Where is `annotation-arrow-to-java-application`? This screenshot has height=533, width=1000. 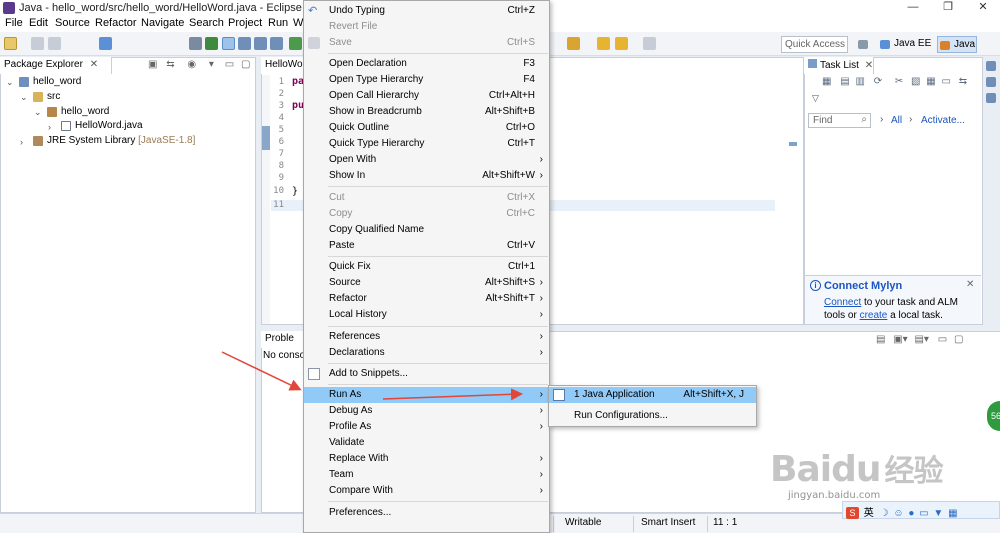 annotation-arrow-to-java-application is located at coordinates (452, 394).